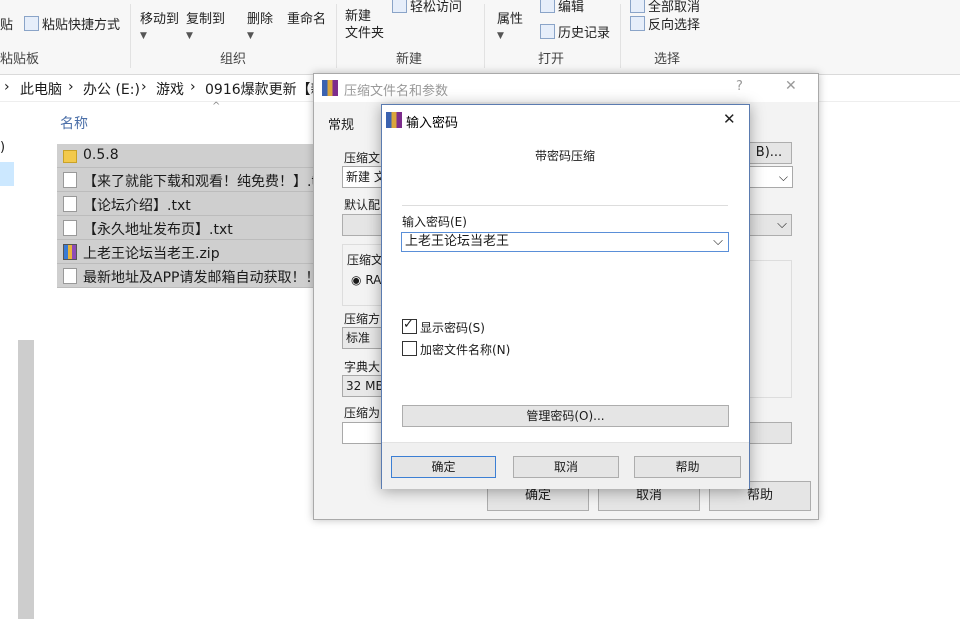  I want to click on history-button: 历史记录, so click(575, 31).